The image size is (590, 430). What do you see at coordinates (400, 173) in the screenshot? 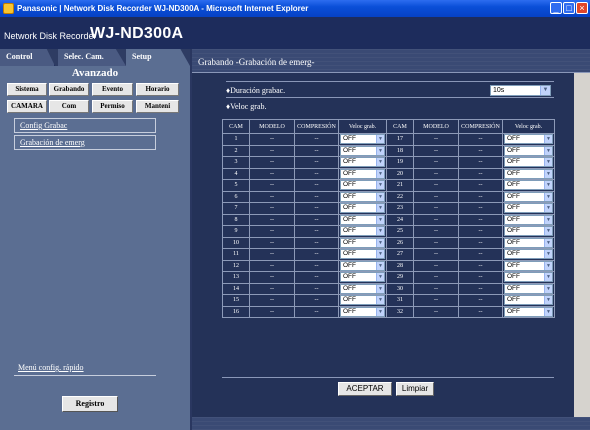
I see `cam-number: 20` at bounding box center [400, 173].